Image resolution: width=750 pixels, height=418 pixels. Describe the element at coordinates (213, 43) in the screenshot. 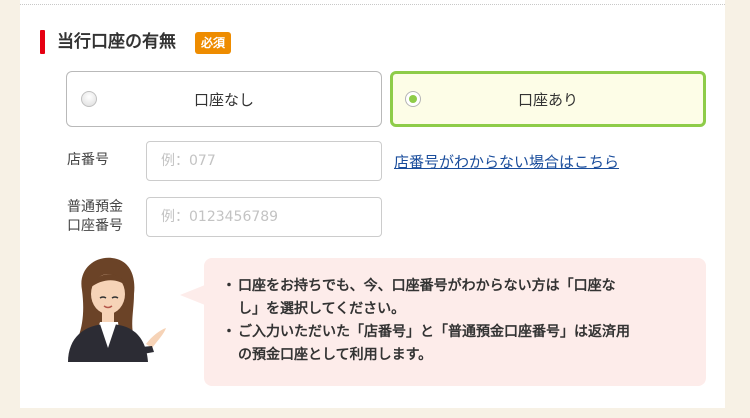

I see `required-badge: 必須` at that location.